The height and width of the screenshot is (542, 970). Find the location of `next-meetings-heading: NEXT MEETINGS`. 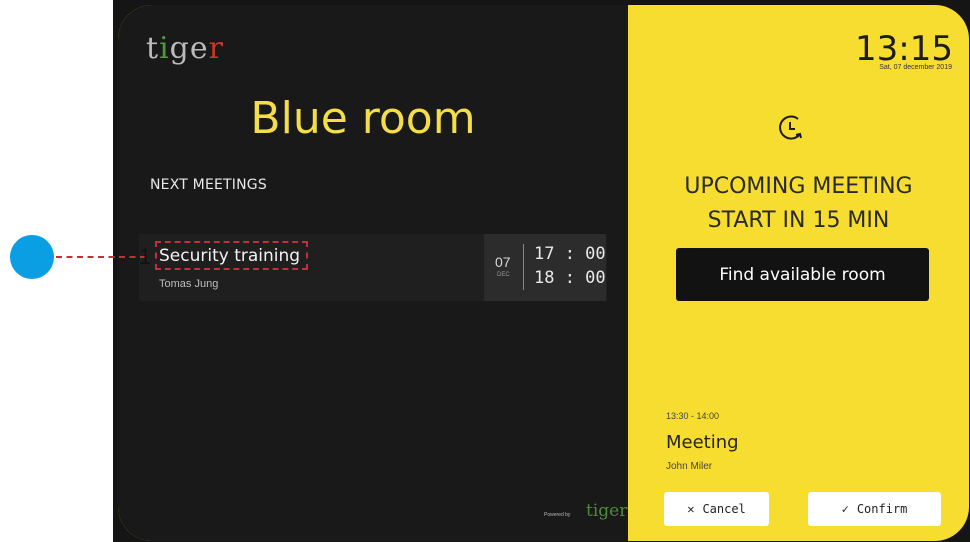

next-meetings-heading: NEXT MEETINGS is located at coordinates (208, 185).